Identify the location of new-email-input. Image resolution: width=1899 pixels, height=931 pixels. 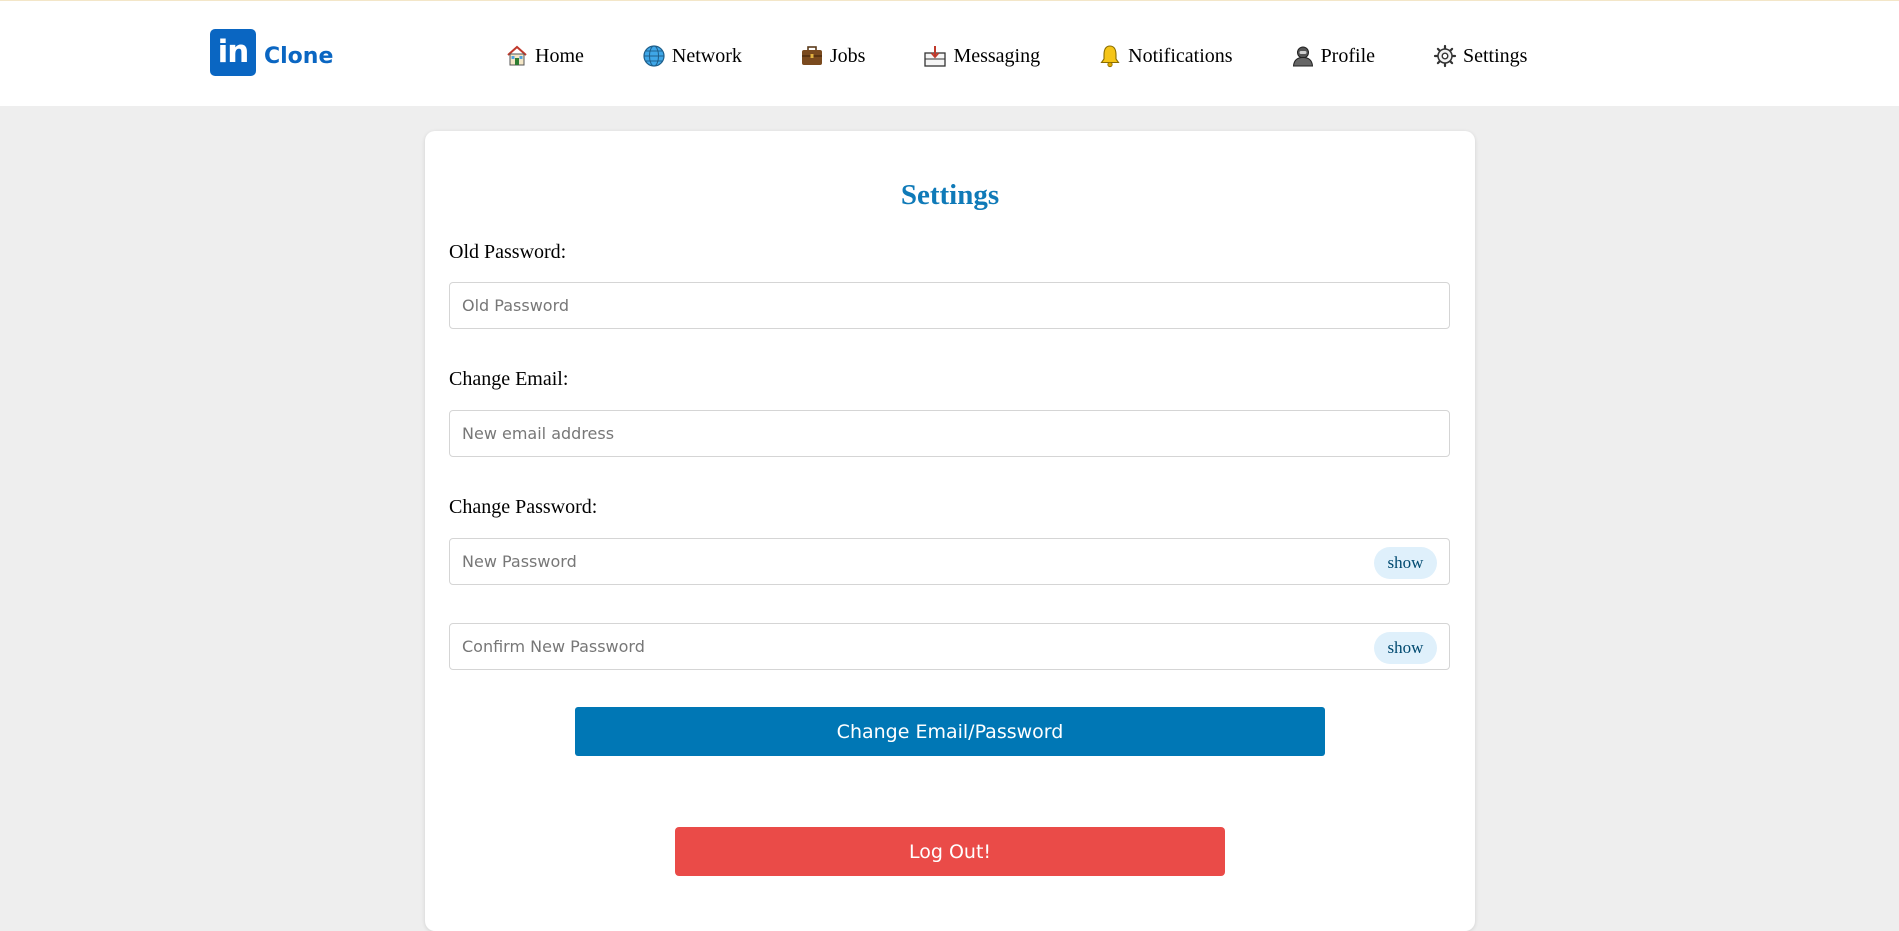
(890, 433).